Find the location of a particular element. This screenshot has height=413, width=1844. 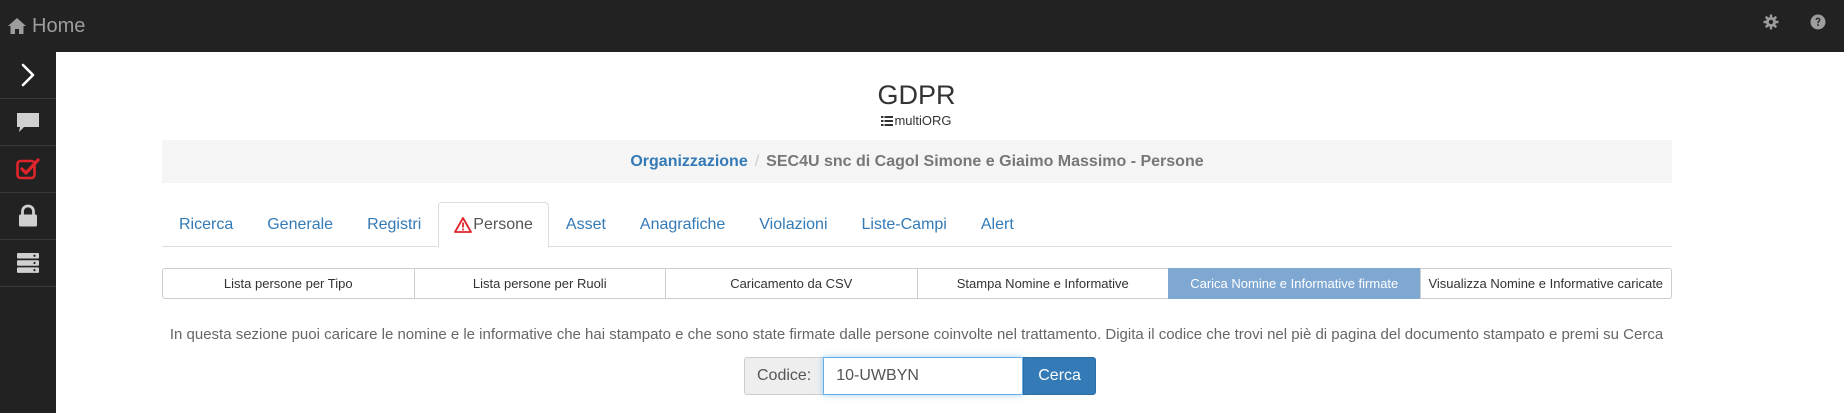

subtab-lista-persone-ruoli: Lista persone per Ruoli is located at coordinates (539, 283).